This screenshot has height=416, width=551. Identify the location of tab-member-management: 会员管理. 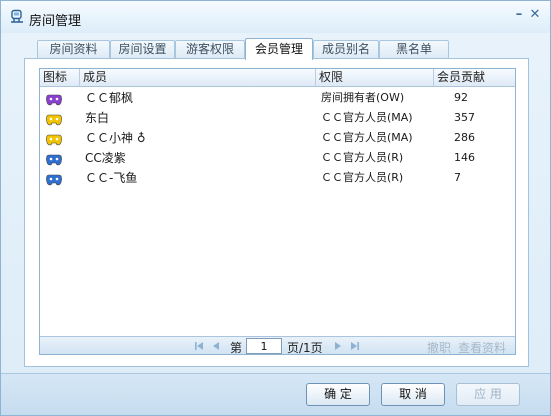
(279, 49).